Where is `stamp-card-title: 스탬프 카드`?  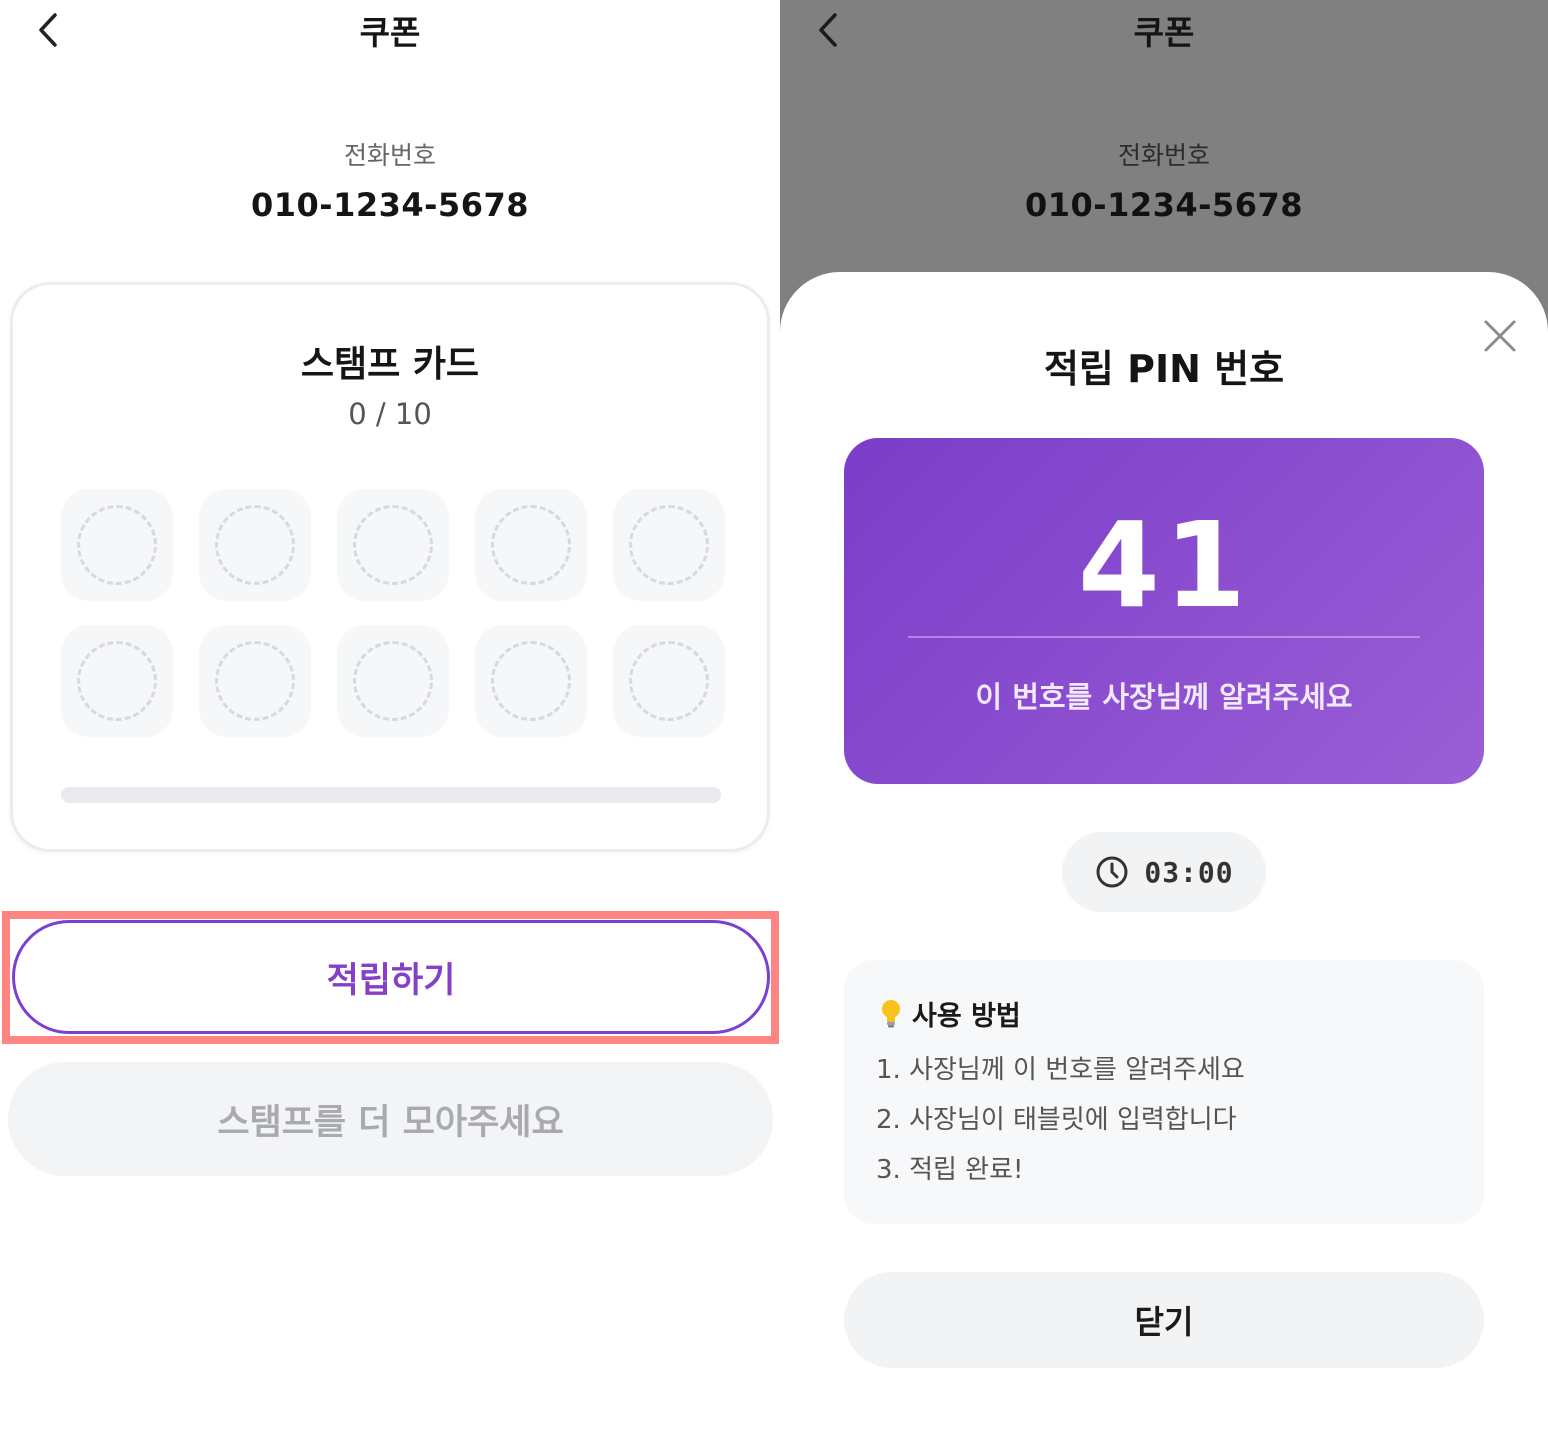 stamp-card-title: 스탬프 카드 is located at coordinates (390, 364).